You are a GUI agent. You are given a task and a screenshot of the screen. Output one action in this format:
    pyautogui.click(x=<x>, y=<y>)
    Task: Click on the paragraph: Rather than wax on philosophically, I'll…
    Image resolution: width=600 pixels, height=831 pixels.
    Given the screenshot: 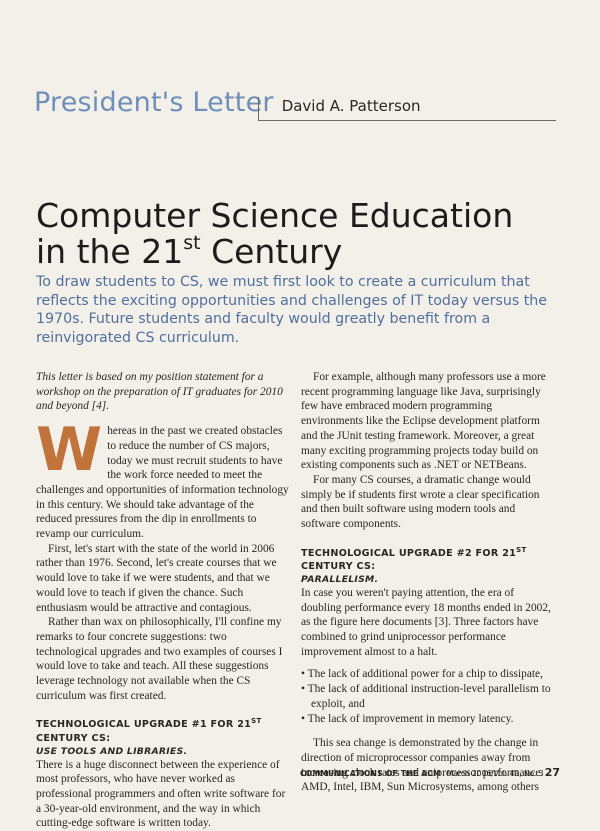 What is the action you would take?
    pyautogui.click(x=159, y=659)
    